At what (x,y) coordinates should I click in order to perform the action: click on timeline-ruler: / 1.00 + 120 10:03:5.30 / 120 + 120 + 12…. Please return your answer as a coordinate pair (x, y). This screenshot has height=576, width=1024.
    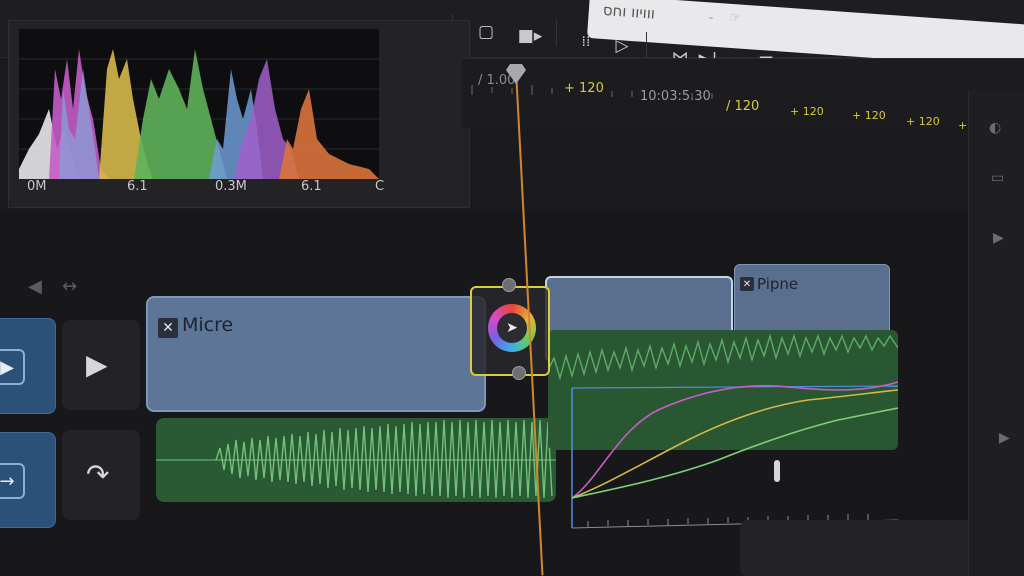
    Looking at the image, I should click on (743, 95).